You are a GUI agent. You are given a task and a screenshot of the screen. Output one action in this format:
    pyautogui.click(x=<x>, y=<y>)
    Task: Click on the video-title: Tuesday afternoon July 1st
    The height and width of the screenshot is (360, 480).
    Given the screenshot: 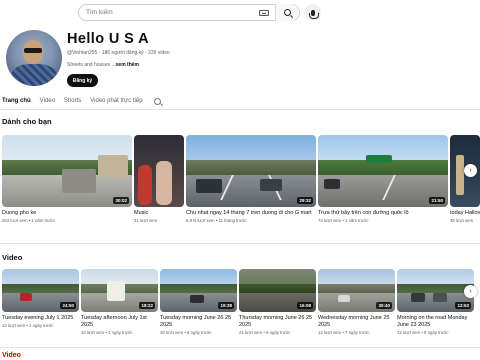 What is the action you would take?
    pyautogui.click(x=119, y=318)
    